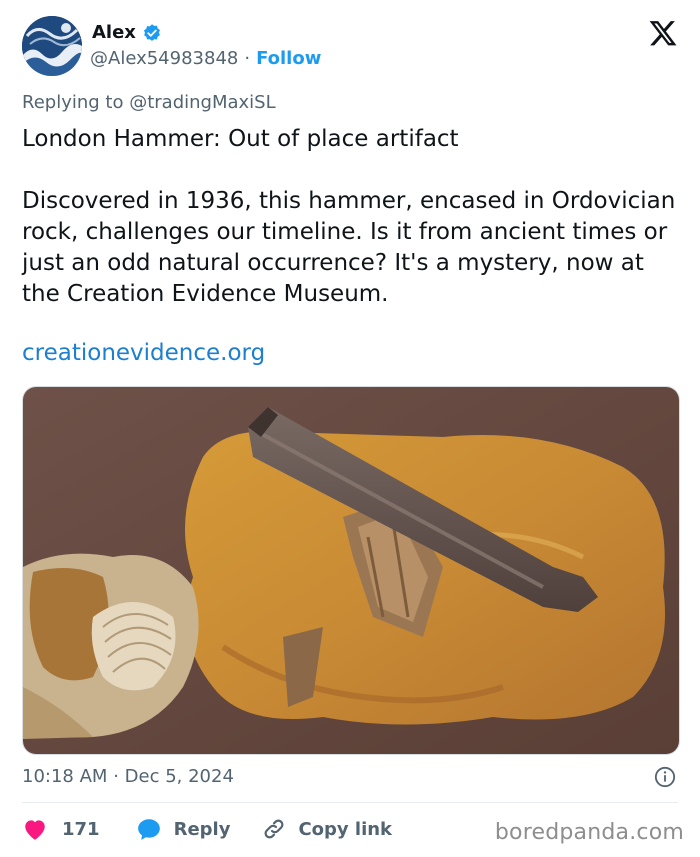  I want to click on copy-link-label: Copy link, so click(345, 829).